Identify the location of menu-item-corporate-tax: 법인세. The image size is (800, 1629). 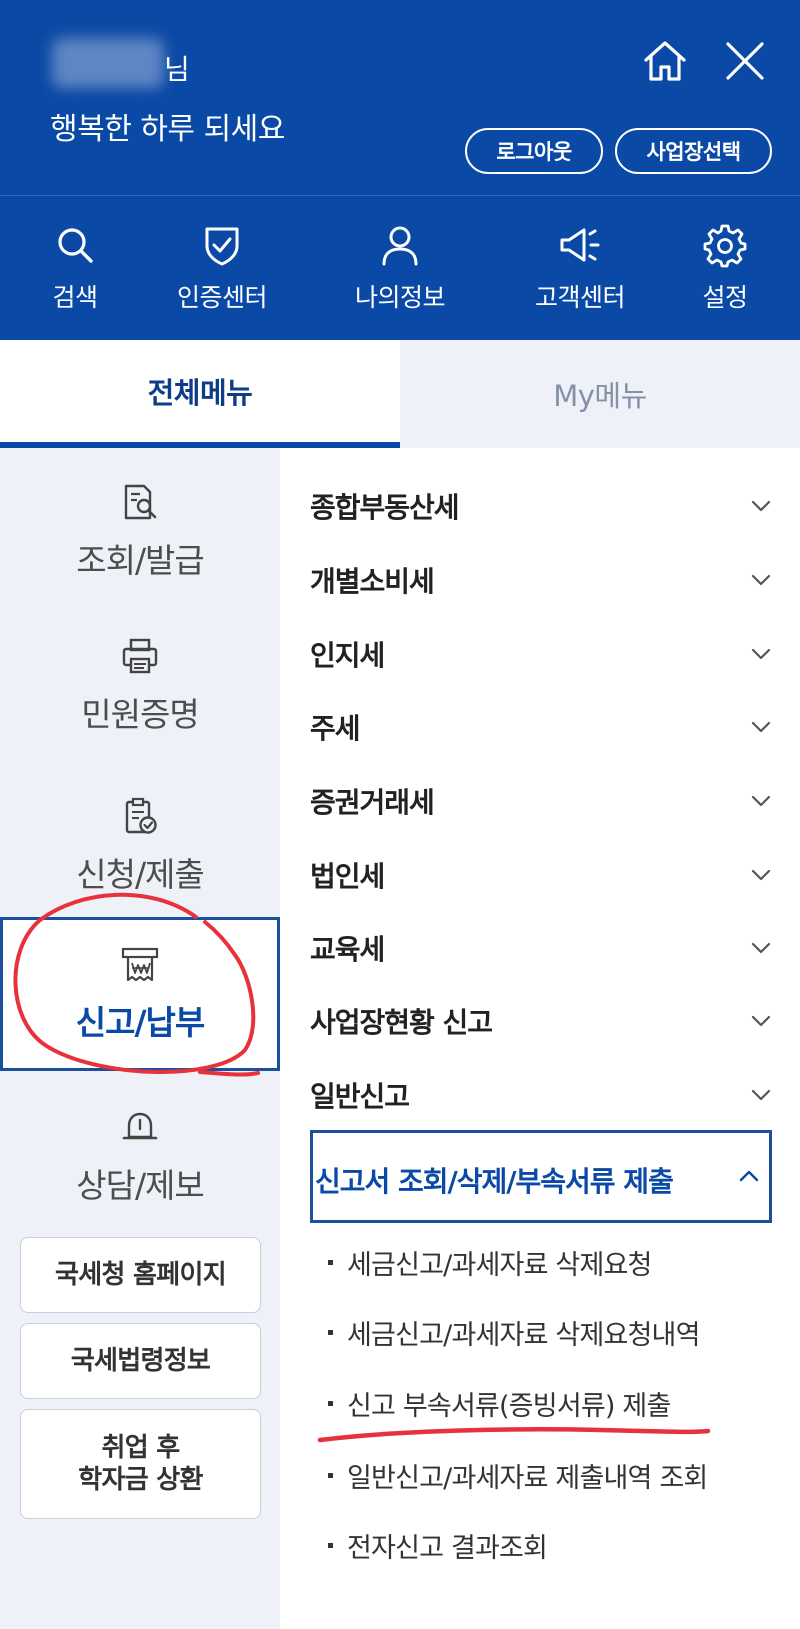
(540, 875).